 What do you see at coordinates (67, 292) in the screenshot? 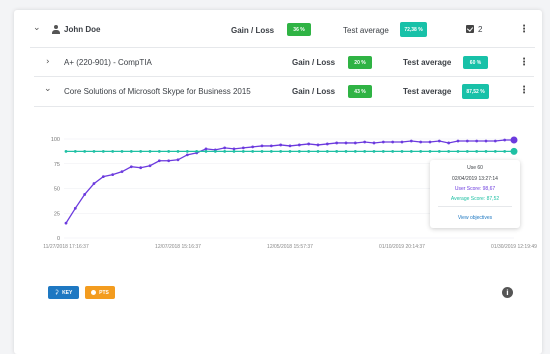
I see `key-label: KEY` at bounding box center [67, 292].